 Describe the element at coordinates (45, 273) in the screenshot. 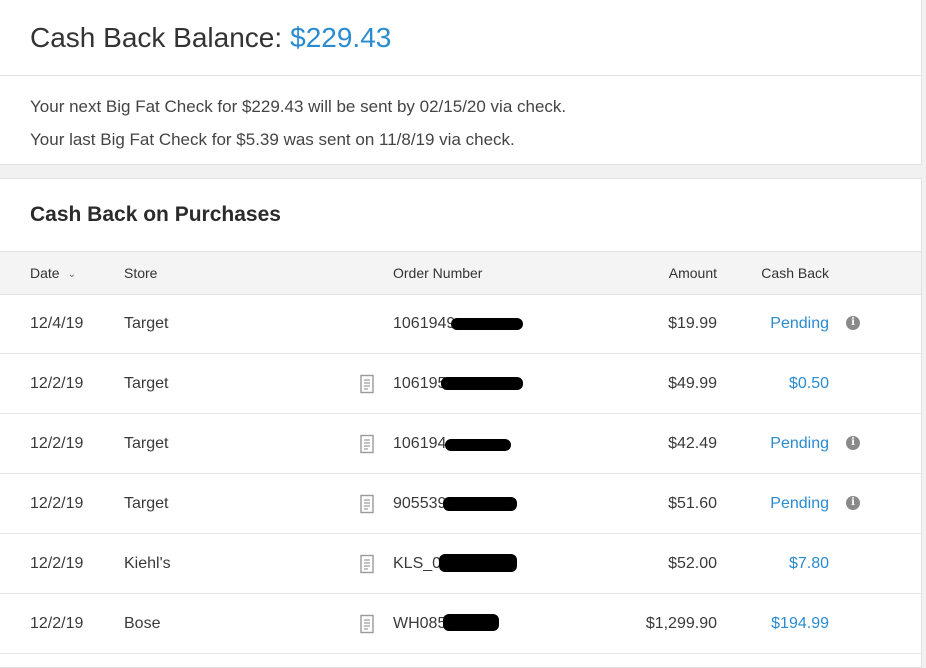

I see `date-header-label: Date` at that location.